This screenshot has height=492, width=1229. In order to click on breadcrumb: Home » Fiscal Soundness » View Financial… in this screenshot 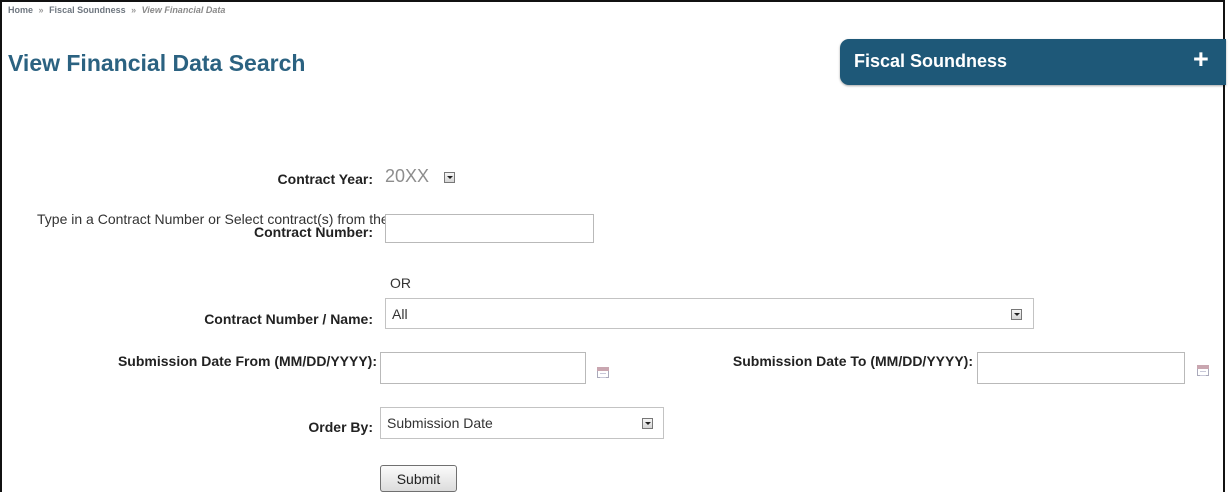, I will do `click(116, 10)`.